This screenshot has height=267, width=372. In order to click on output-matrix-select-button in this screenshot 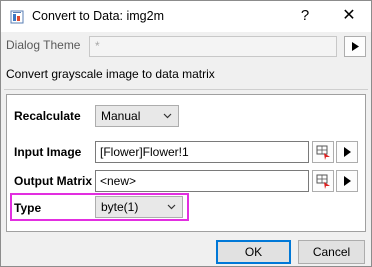, I will do `click(323, 181)`.